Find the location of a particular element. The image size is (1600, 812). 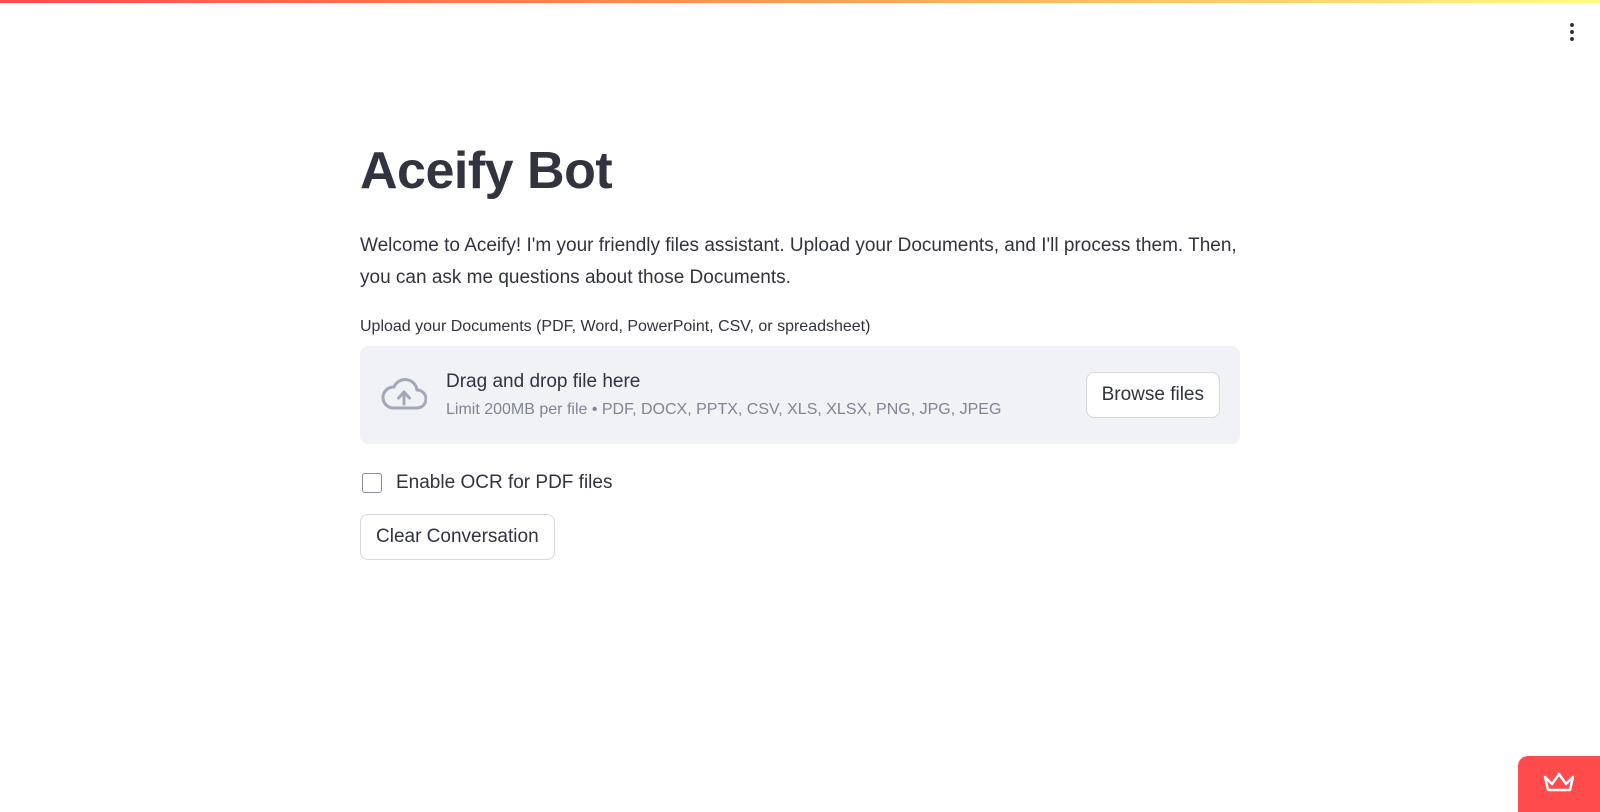

browse-files-button: Browse files is located at coordinates (1152, 395).